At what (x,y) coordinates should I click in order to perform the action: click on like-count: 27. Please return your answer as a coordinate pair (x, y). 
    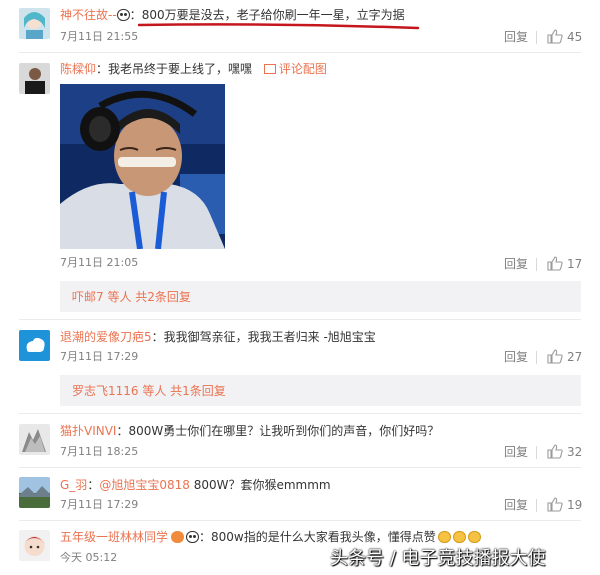
    Looking at the image, I should click on (575, 357).